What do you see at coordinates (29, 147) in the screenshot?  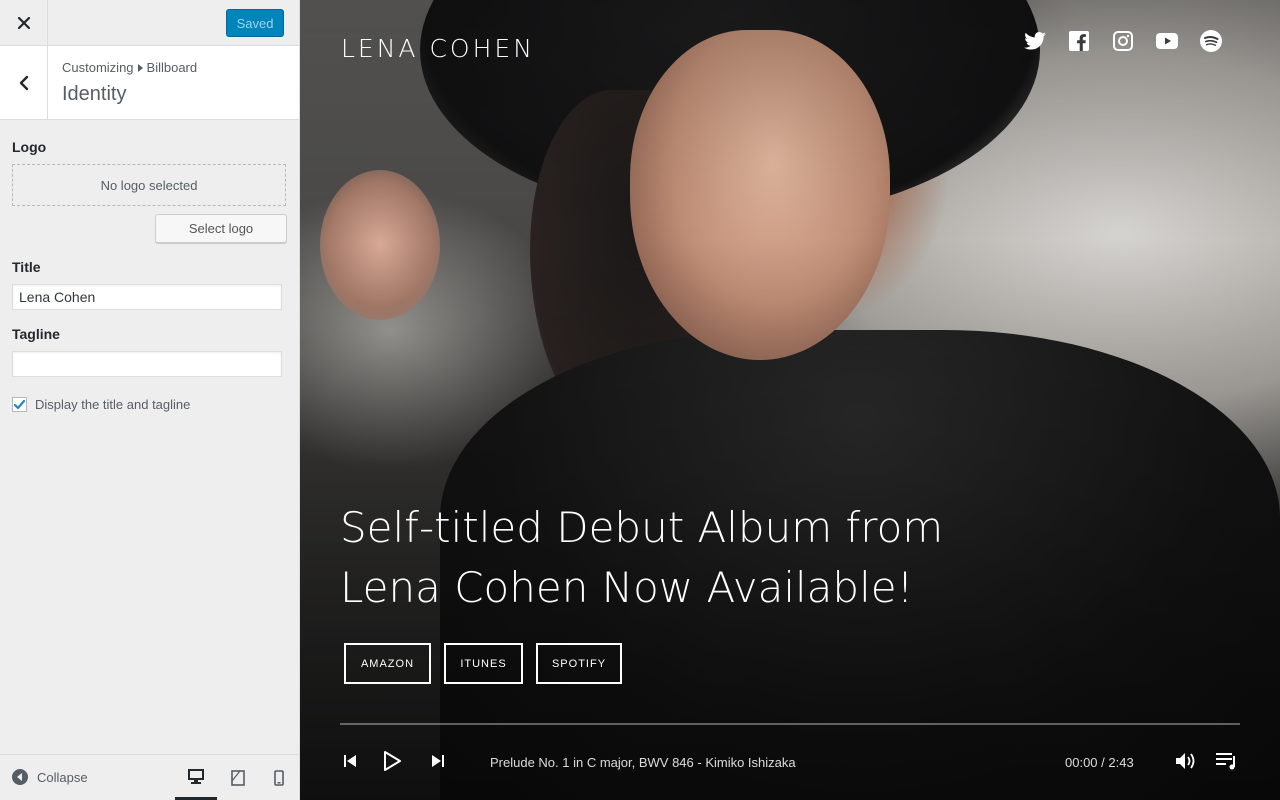 I see `logo-label: Logo` at bounding box center [29, 147].